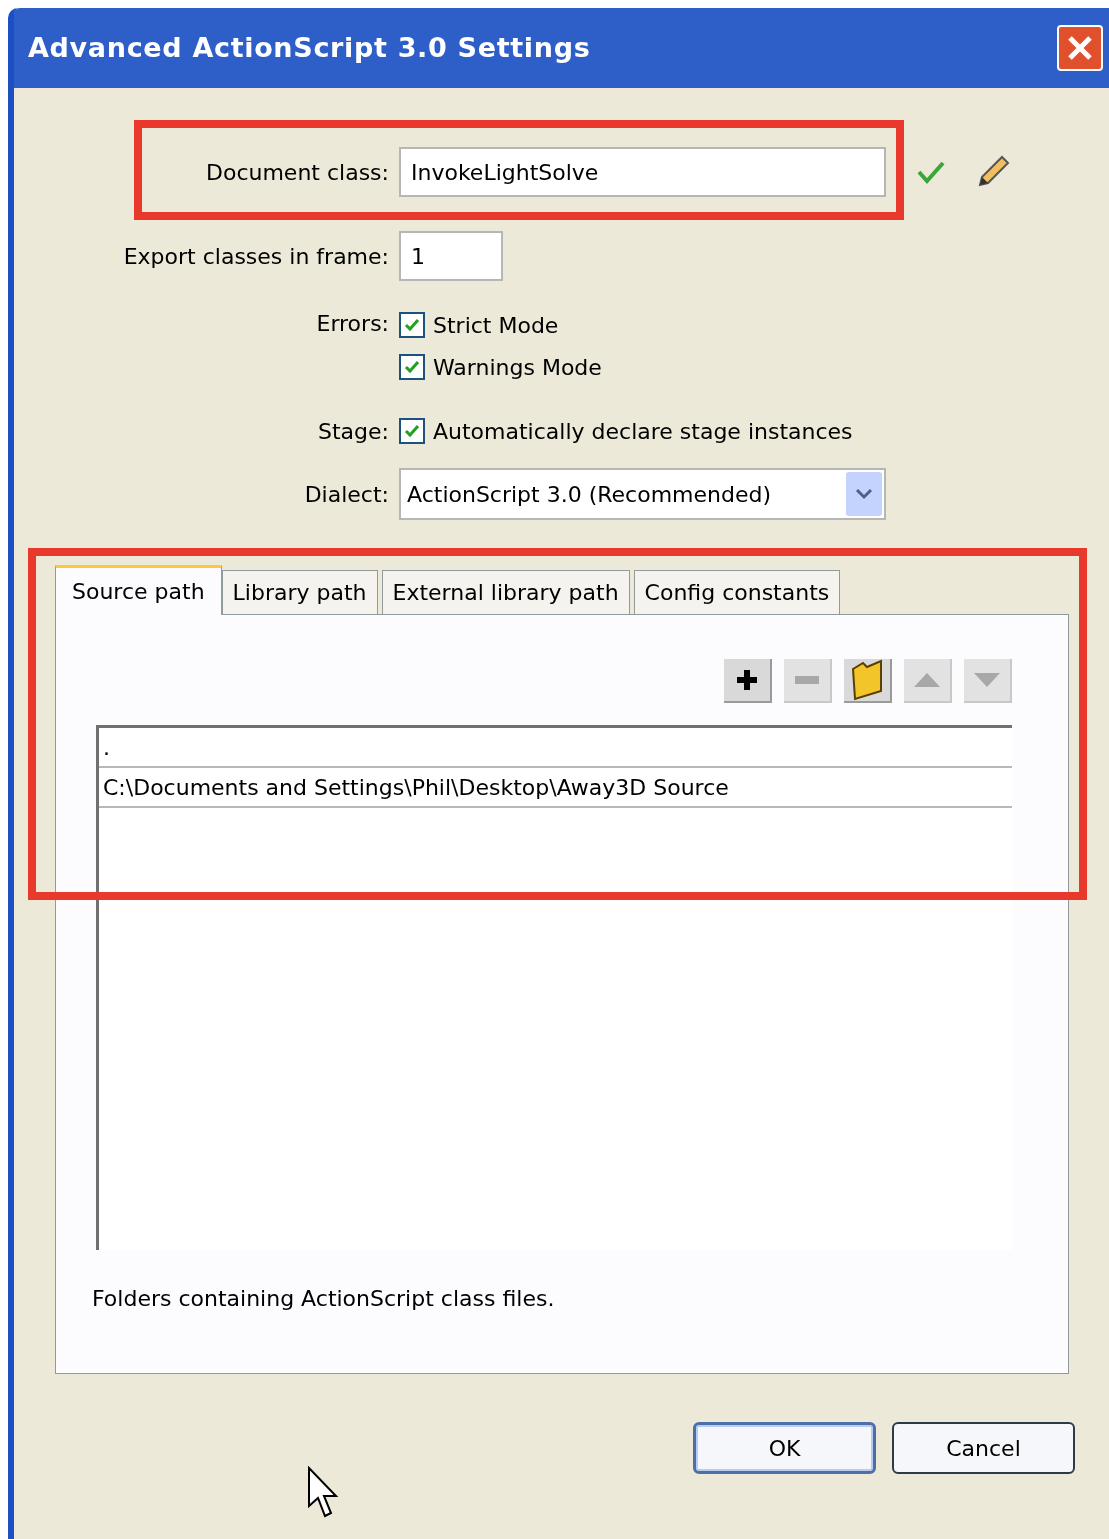 This screenshot has height=1539, width=1109. What do you see at coordinates (642, 494) in the screenshot?
I see `dialect-dropdown: ActionScript 3.0 (Recommended)` at bounding box center [642, 494].